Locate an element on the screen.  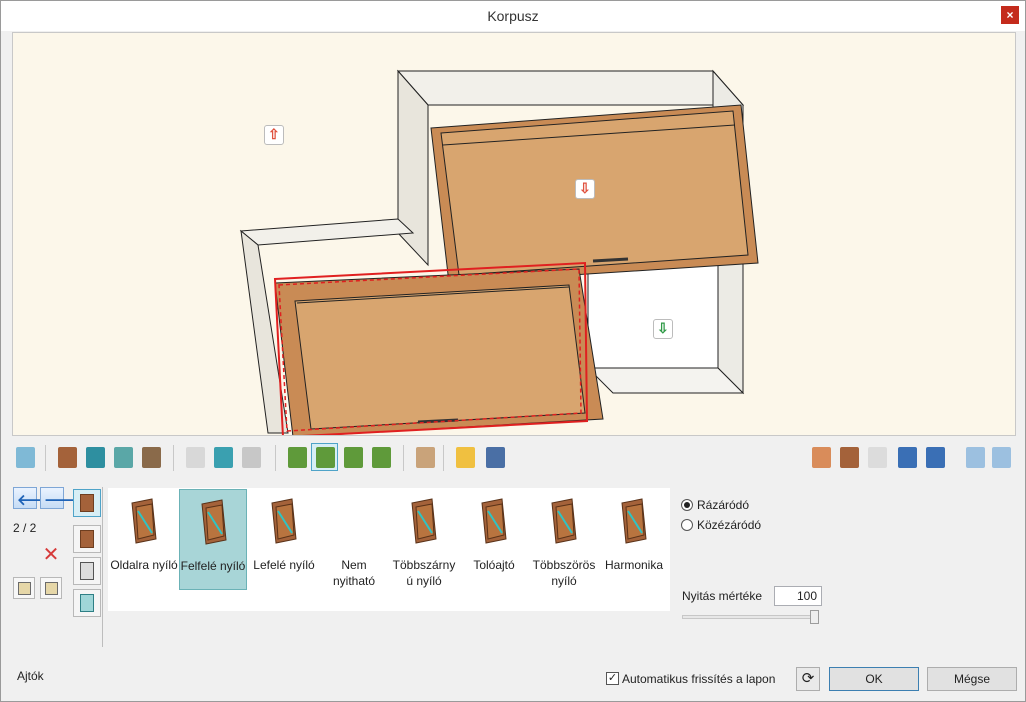
door-type-item: Felfelé nyíló is located at coordinates (213, 539).